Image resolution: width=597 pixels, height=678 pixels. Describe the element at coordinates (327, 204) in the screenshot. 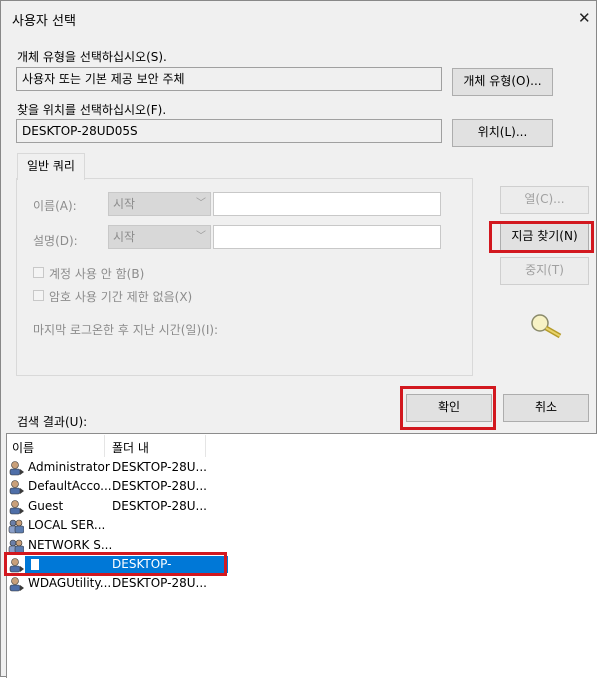

I see `name-input` at that location.